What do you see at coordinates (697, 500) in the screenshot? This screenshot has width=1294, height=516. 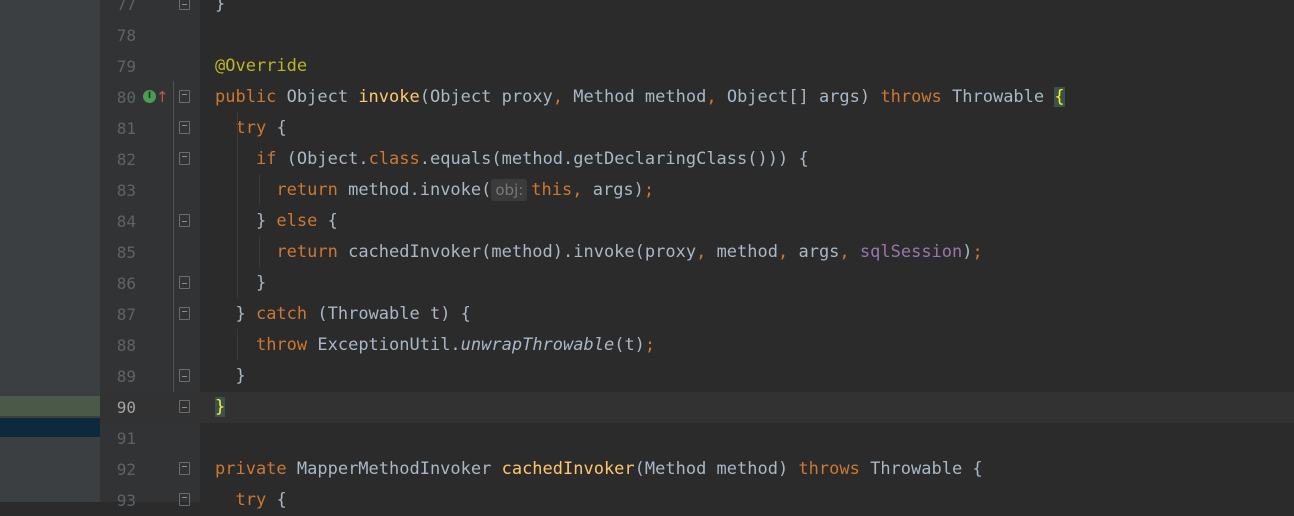 I see `code-line-93: 93 try {` at bounding box center [697, 500].